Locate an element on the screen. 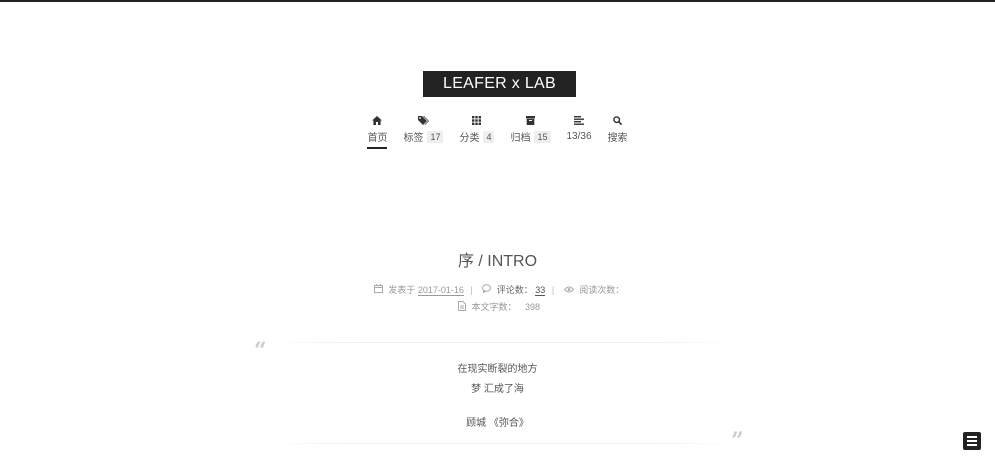 This screenshot has height=475, width=995. close-quote-icon: ” is located at coordinates (737, 441).